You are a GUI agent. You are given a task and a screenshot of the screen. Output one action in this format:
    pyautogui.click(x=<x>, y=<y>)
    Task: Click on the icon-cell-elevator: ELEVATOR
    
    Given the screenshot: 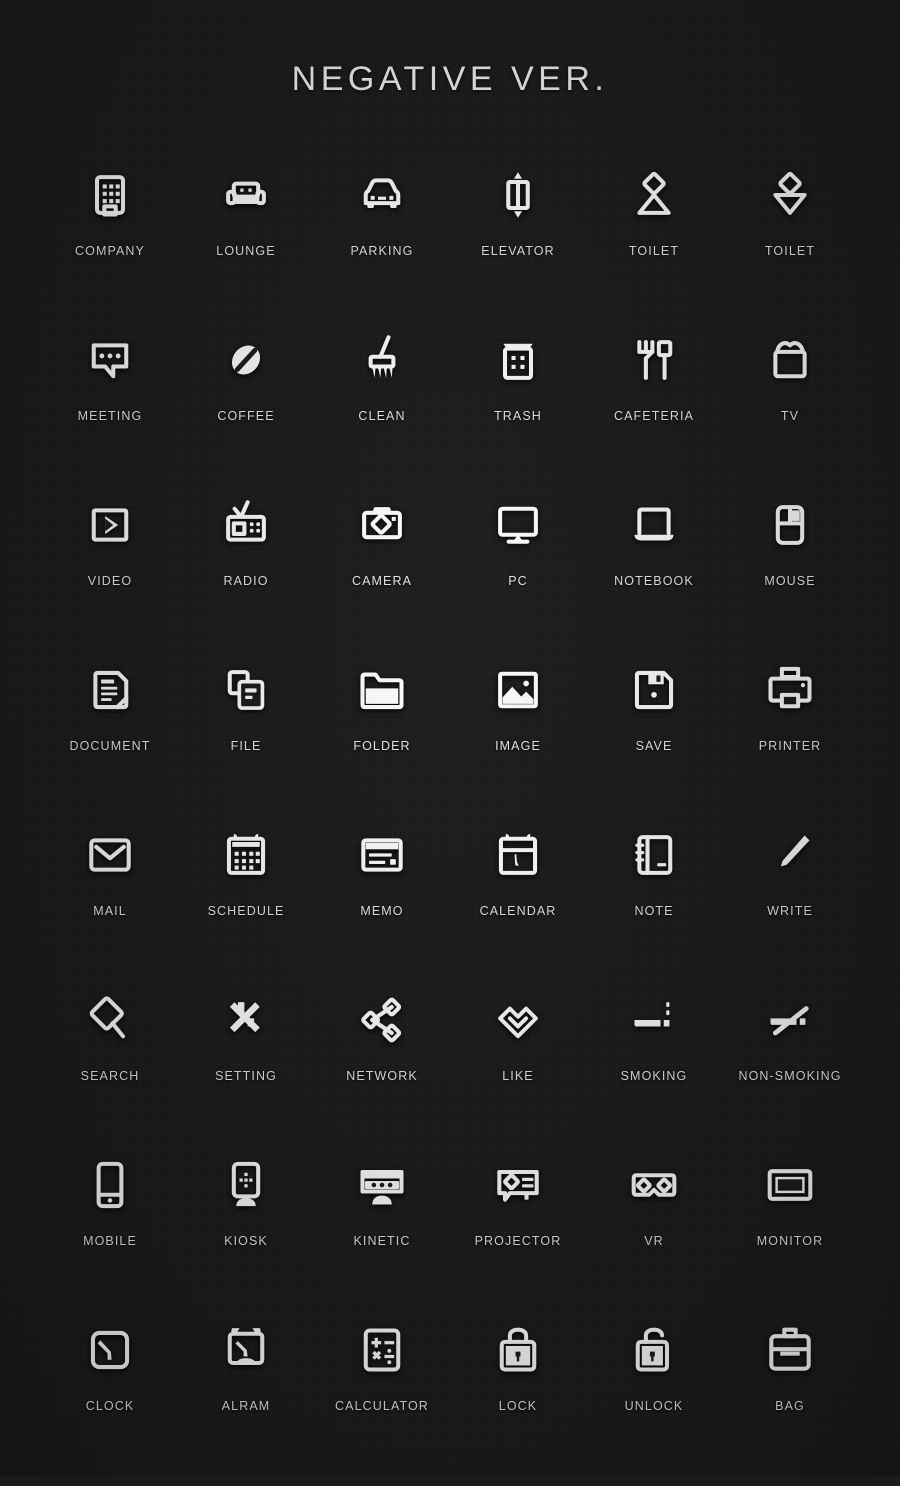 What is the action you would take?
    pyautogui.click(x=518, y=248)
    